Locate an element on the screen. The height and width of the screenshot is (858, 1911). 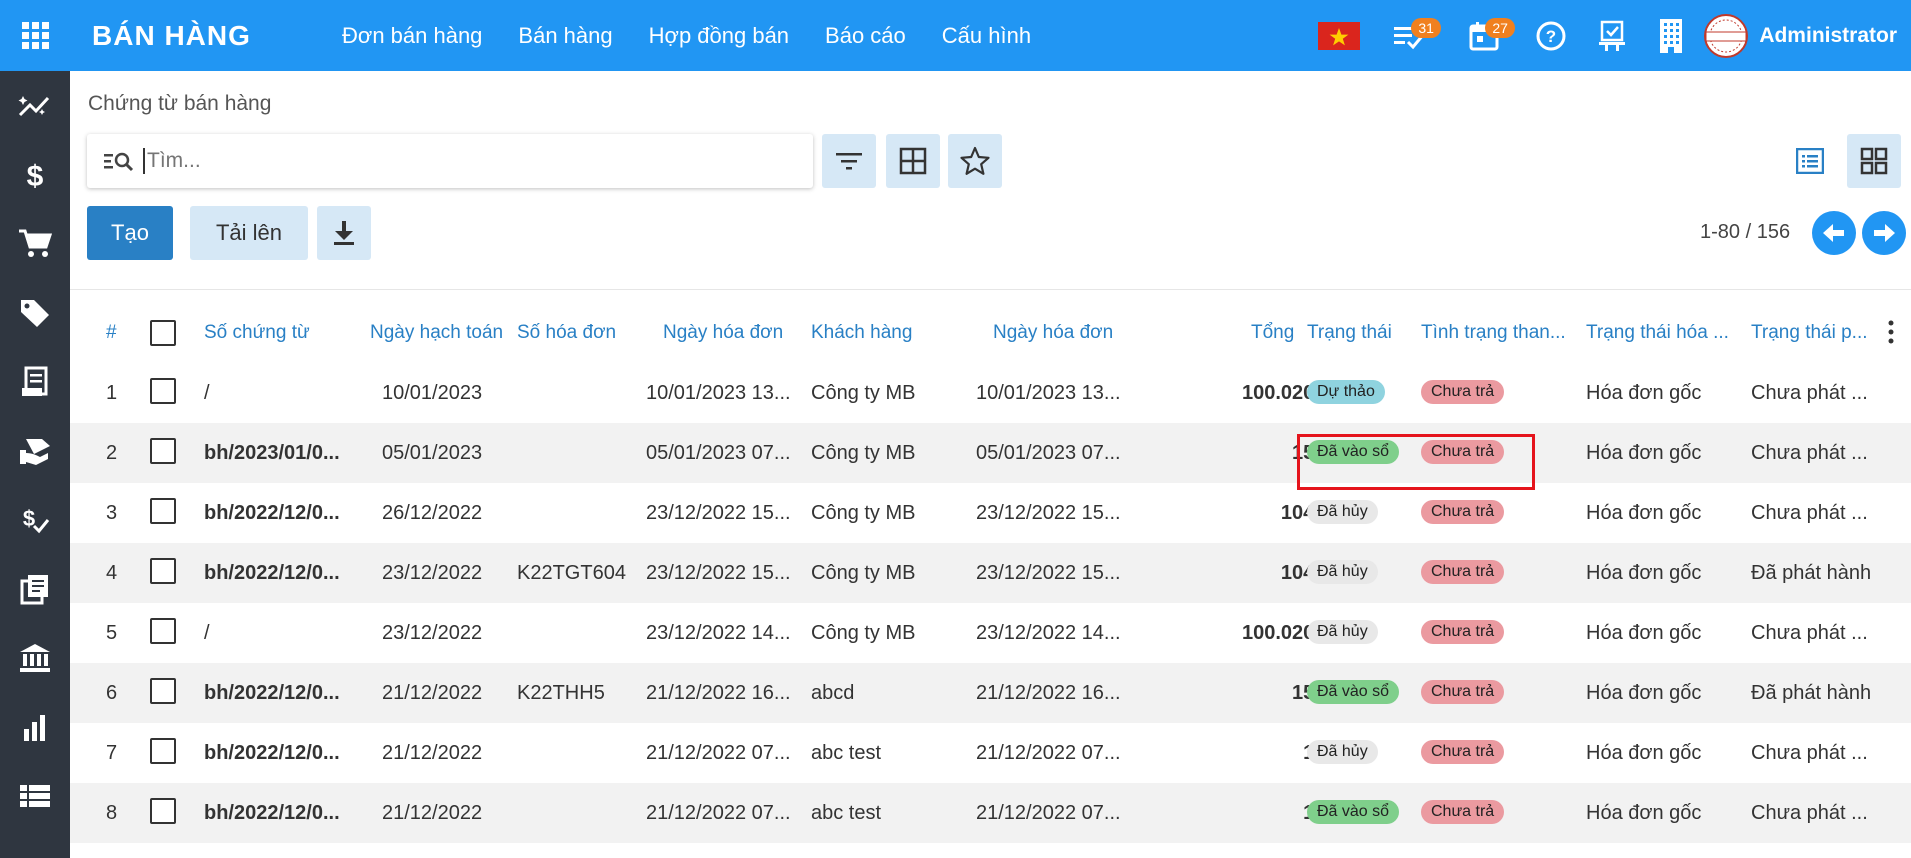
col-header-so-hoa-don: Số hóa đơn is located at coordinates (566, 333).